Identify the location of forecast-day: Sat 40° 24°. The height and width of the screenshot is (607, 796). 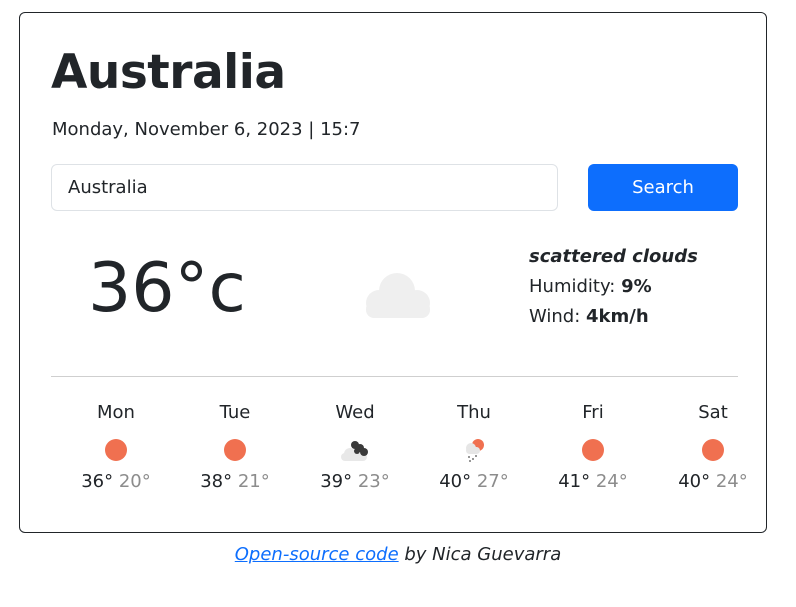
(713, 446).